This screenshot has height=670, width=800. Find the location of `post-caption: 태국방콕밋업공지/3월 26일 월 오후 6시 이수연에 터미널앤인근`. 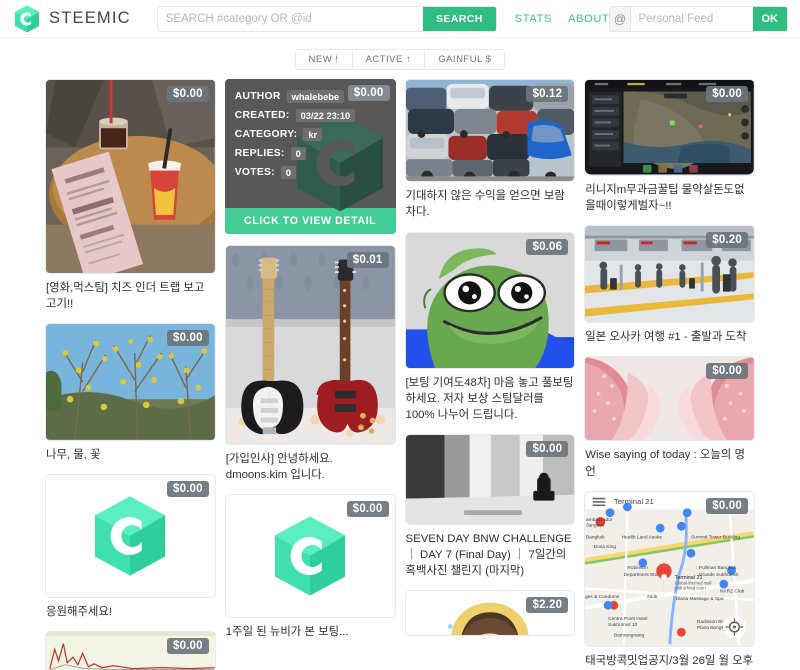

post-caption: 태국방콕밋업공지/3월 26일 월 오후 6시 이수연에 터미널앤인근 is located at coordinates (669, 658).